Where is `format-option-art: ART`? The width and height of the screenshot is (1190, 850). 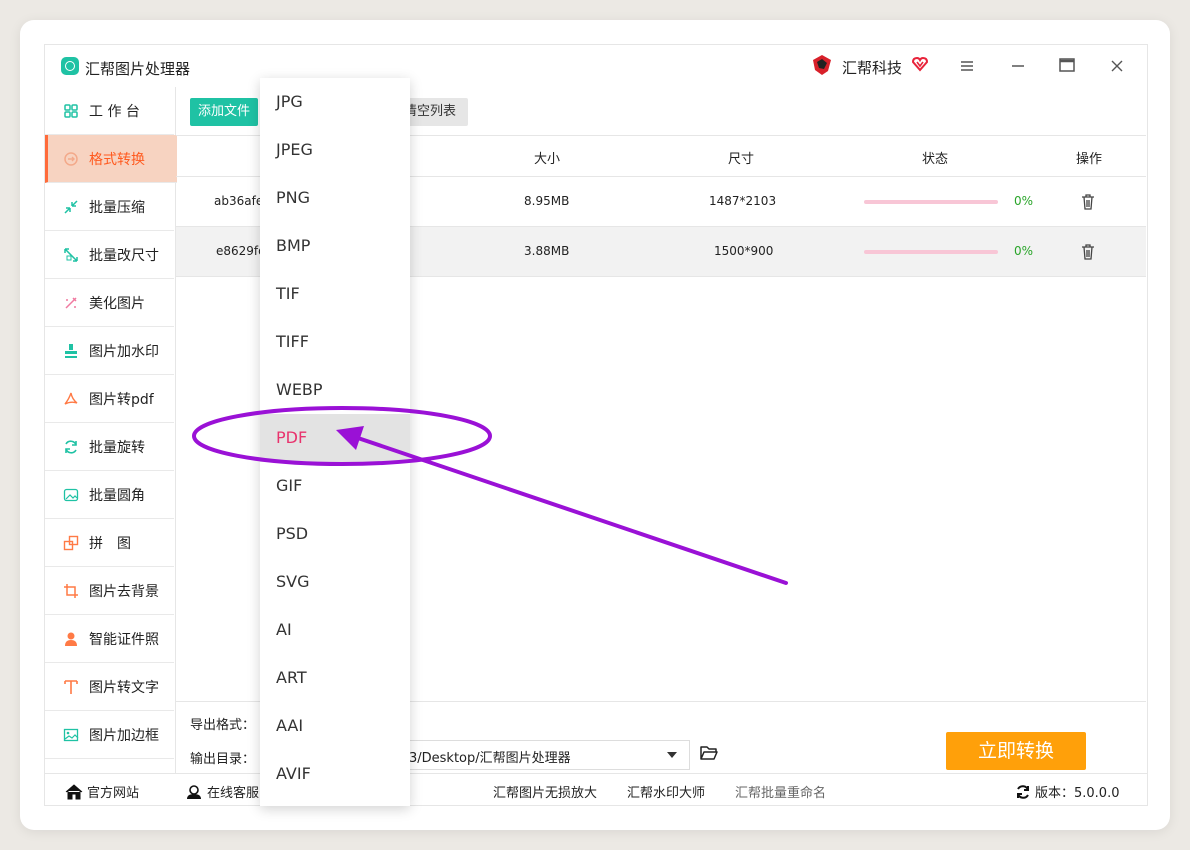
format-option-art: ART is located at coordinates (335, 678).